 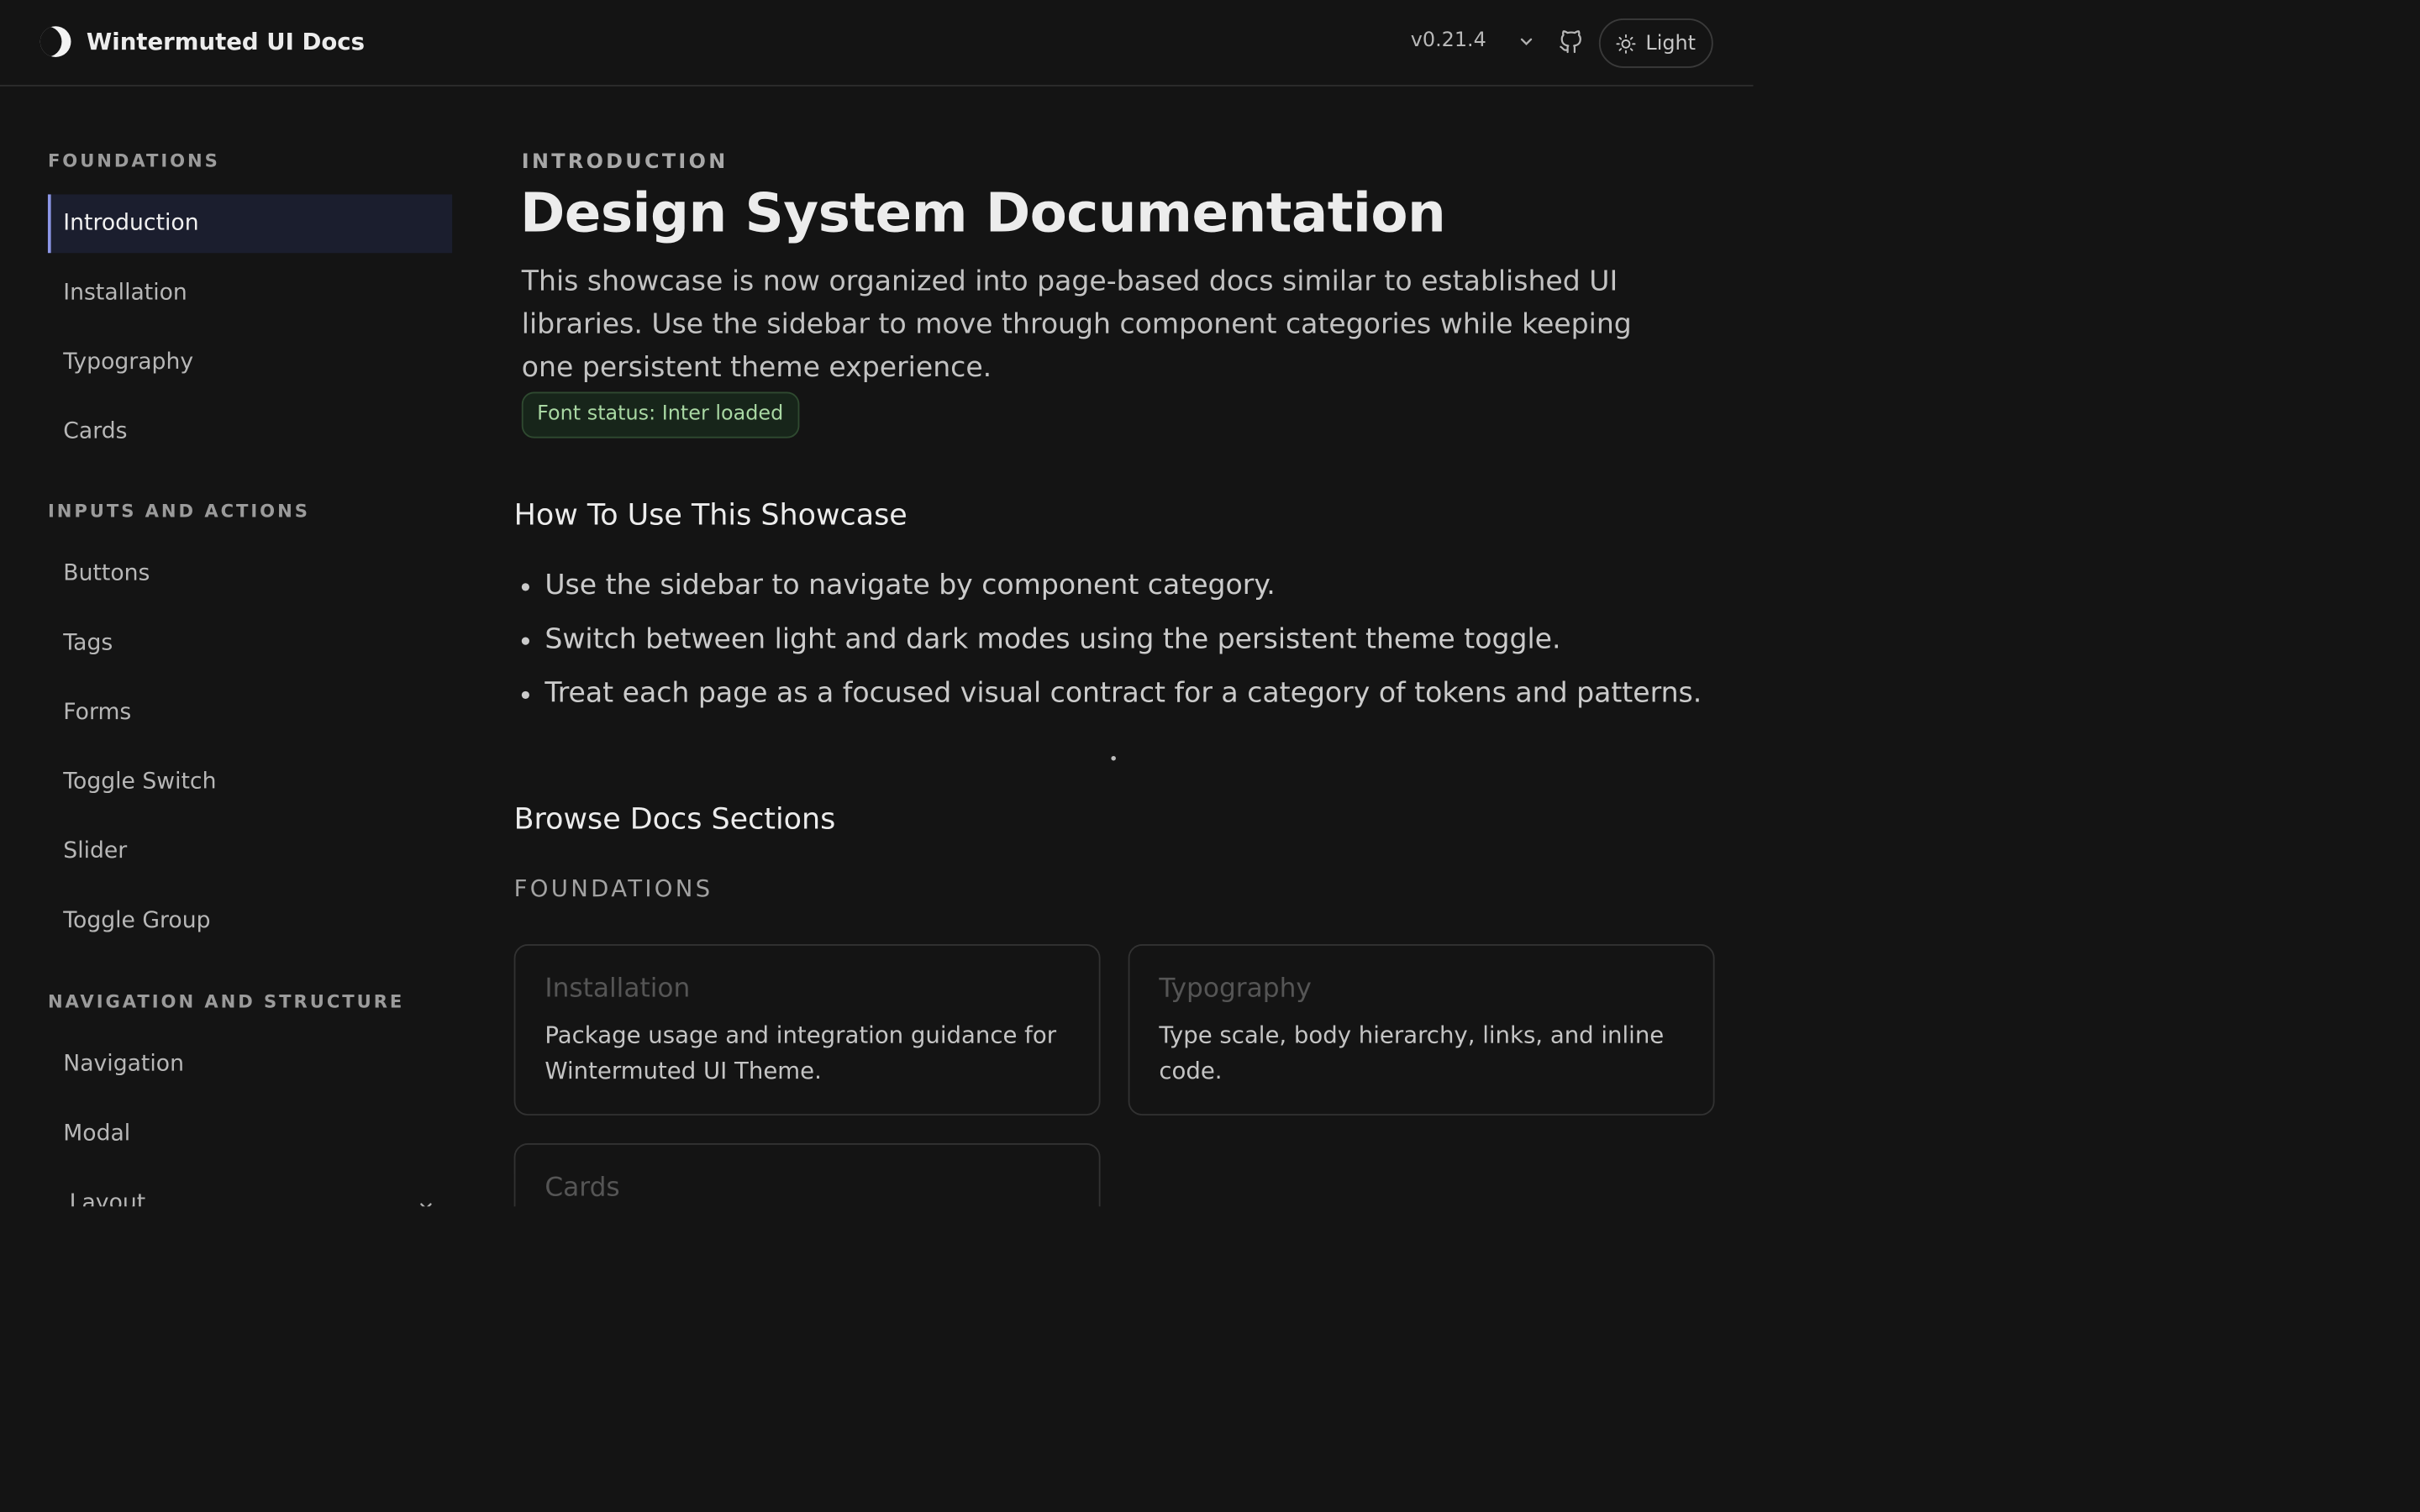 I want to click on brand-link: Wintermuted UI Docs, so click(x=202, y=41).